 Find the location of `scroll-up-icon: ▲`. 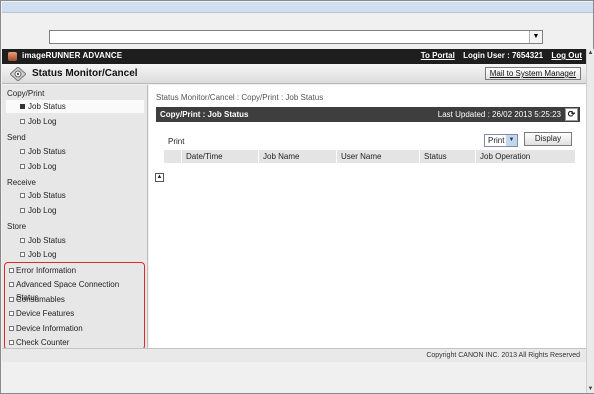

scroll-up-icon: ▲ is located at coordinates (590, 53).